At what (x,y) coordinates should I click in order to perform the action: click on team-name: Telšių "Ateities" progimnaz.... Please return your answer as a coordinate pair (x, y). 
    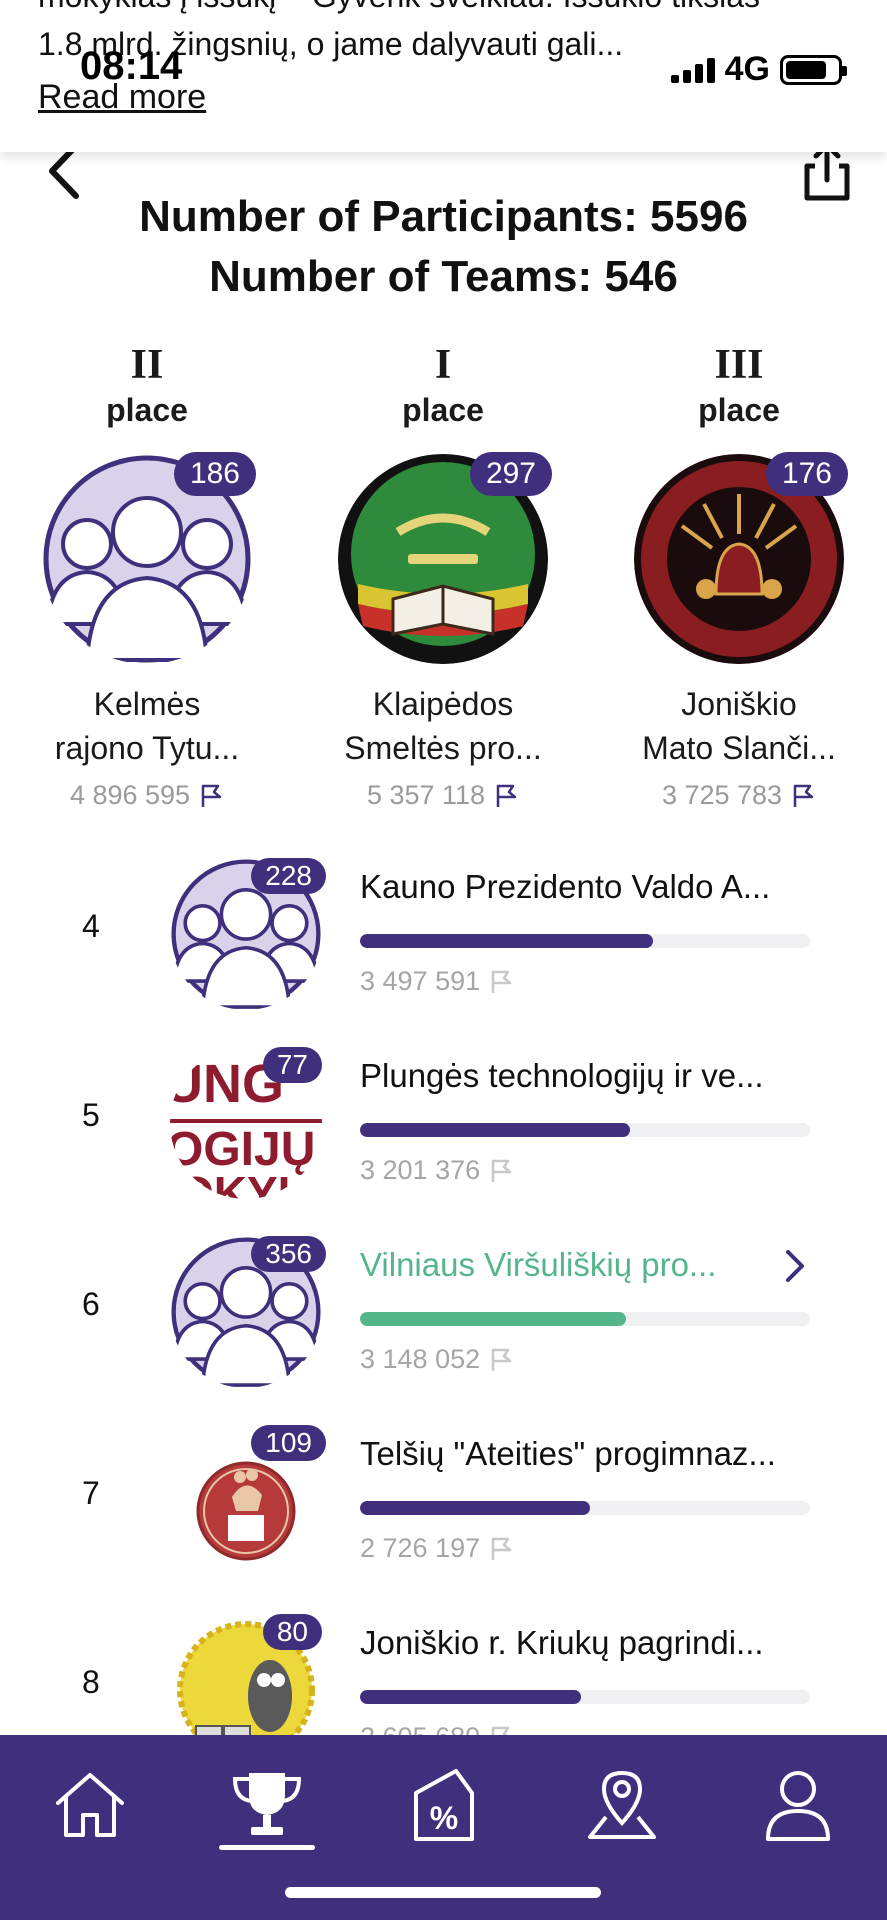
    Looking at the image, I should click on (568, 1453).